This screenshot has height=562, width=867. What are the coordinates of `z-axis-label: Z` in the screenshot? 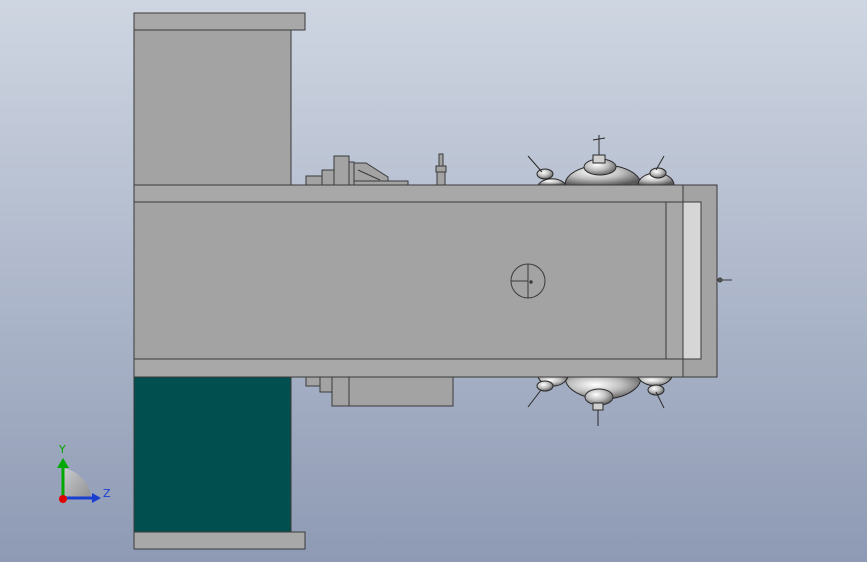 It's located at (107, 493).